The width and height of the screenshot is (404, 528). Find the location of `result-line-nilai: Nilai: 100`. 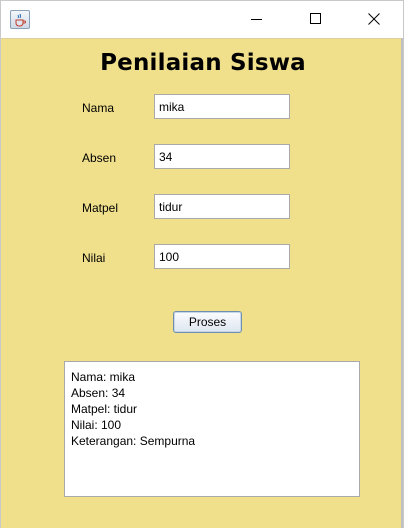

result-line-nilai: Nilai: 100 is located at coordinates (96, 425).